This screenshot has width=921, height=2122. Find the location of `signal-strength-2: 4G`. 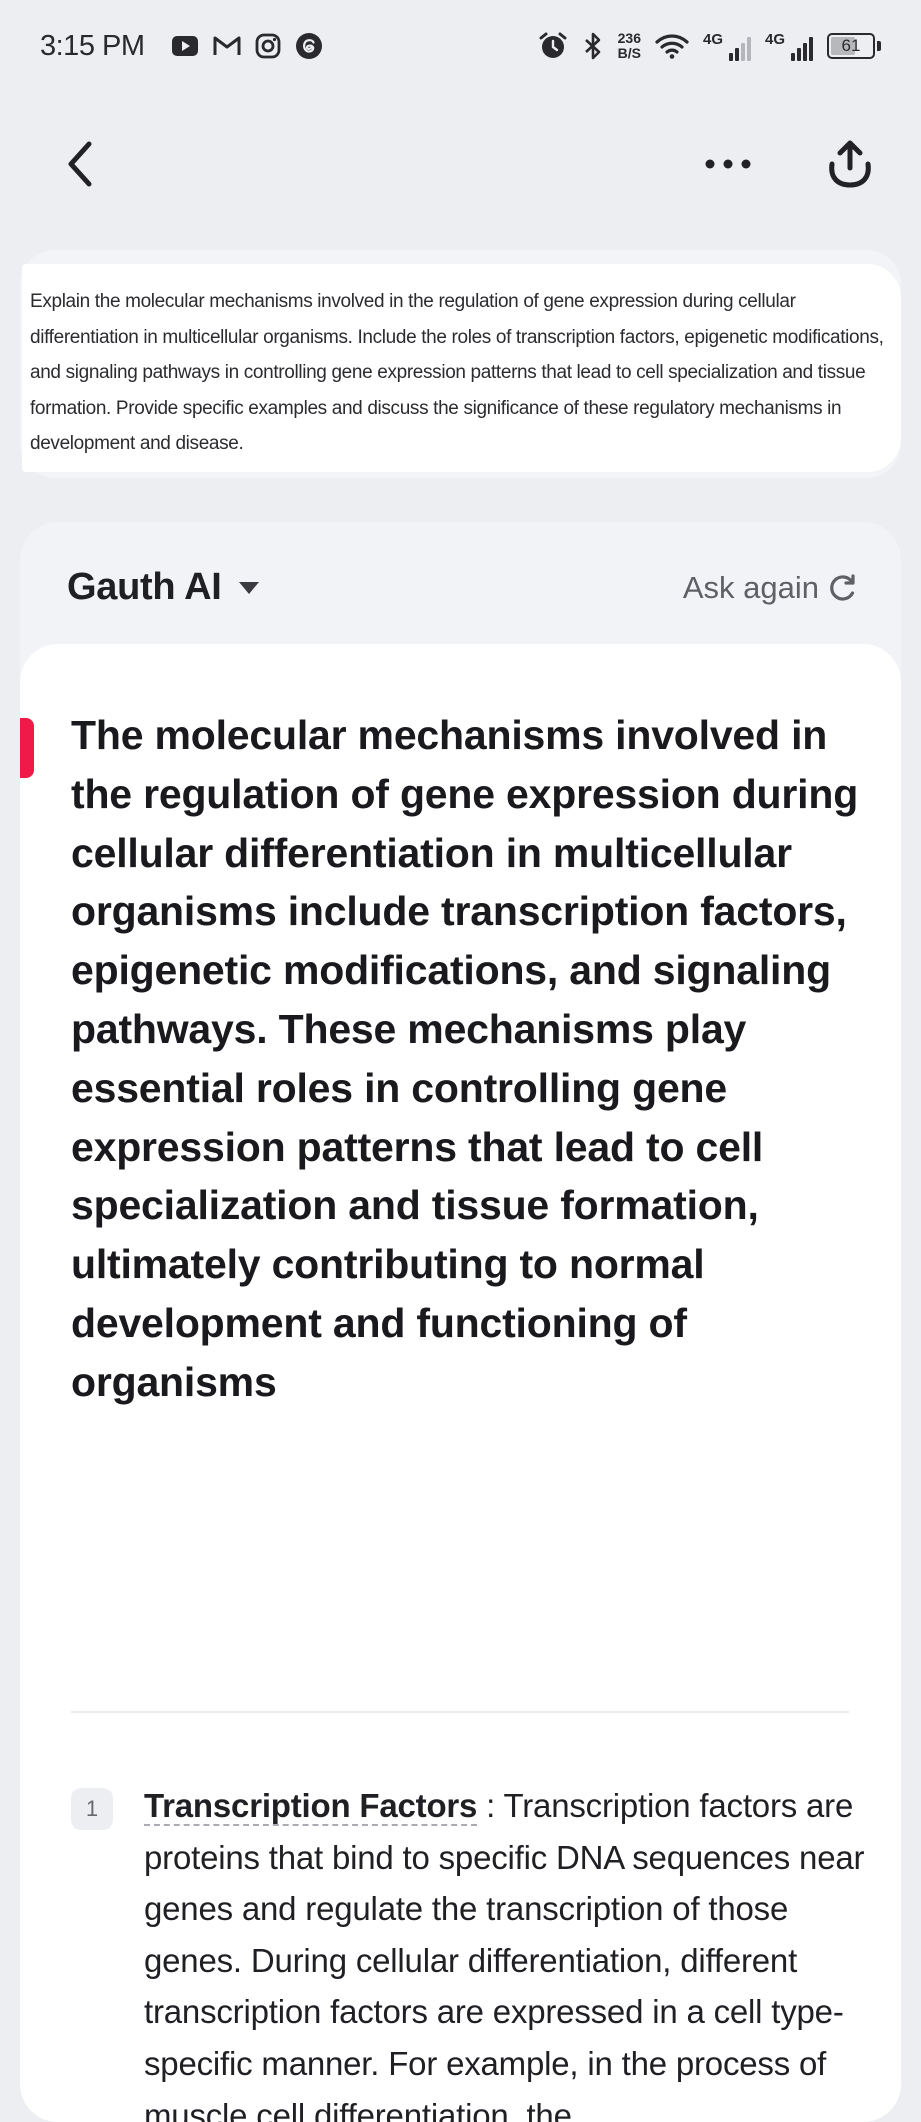

signal-strength-2: 4G is located at coordinates (789, 46).